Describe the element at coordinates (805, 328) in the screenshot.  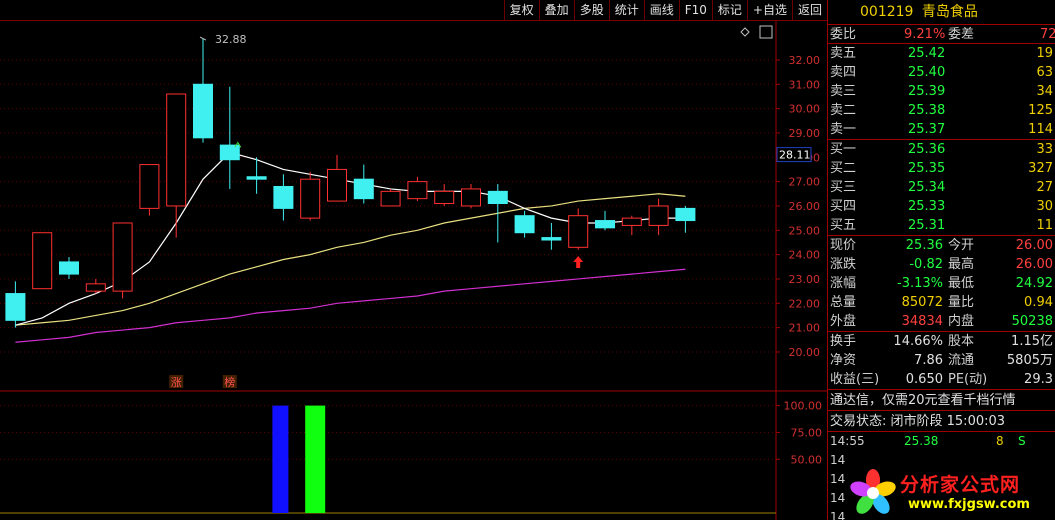
I see `price-tick-label: 21.00` at that location.